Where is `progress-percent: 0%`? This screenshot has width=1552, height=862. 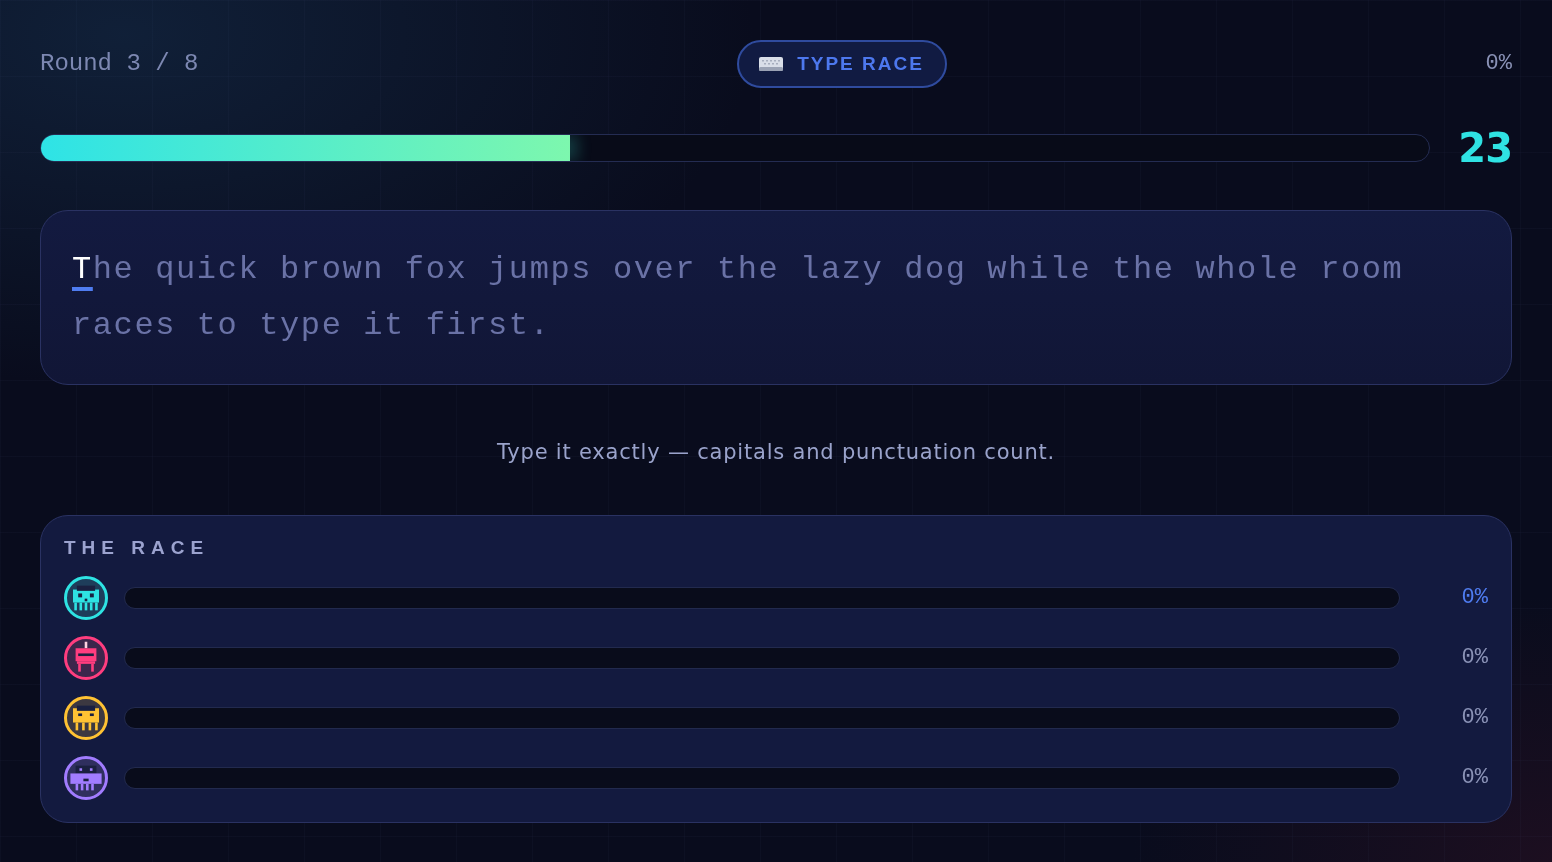 progress-percent: 0% is located at coordinates (1498, 64).